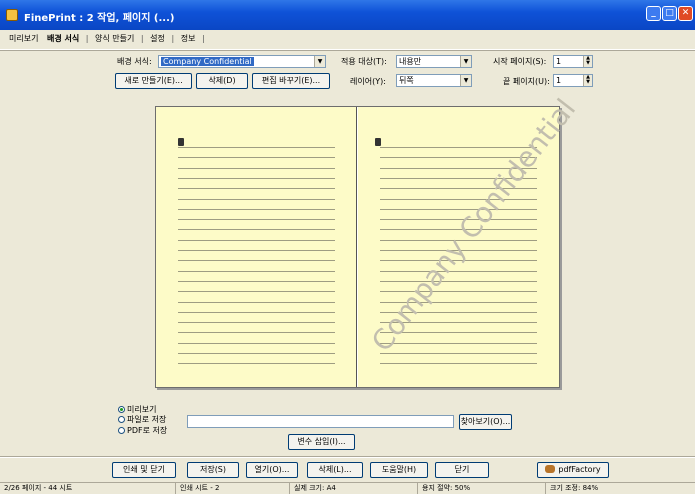  Describe the element at coordinates (320, 421) in the screenshot. I see `file-path-input` at that location.